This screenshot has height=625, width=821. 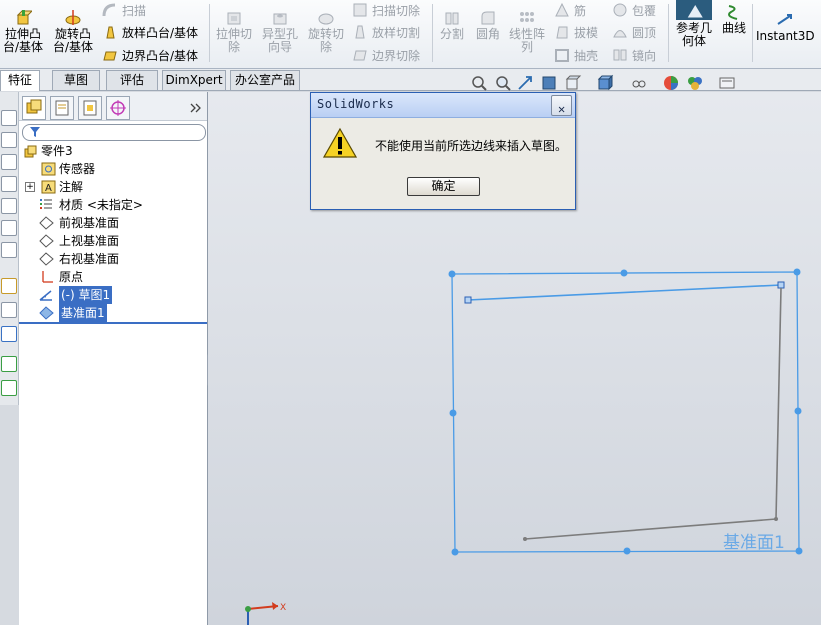 I want to click on tab-office-products: 办公室产品, so click(x=265, y=80).